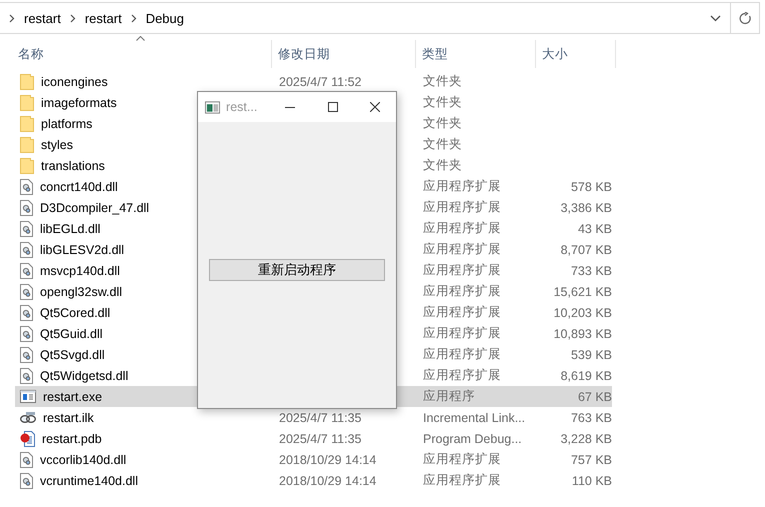  What do you see at coordinates (297, 270) in the screenshot?
I see `restart-button: 重新启动程序` at bounding box center [297, 270].